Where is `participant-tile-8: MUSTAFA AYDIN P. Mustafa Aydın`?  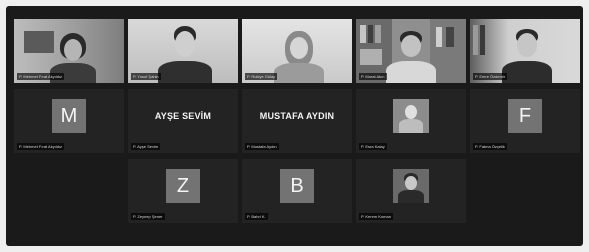
participant-tile-8: MUSTAFA AYDIN P. Mustafa Aydın is located at coordinates (297, 121).